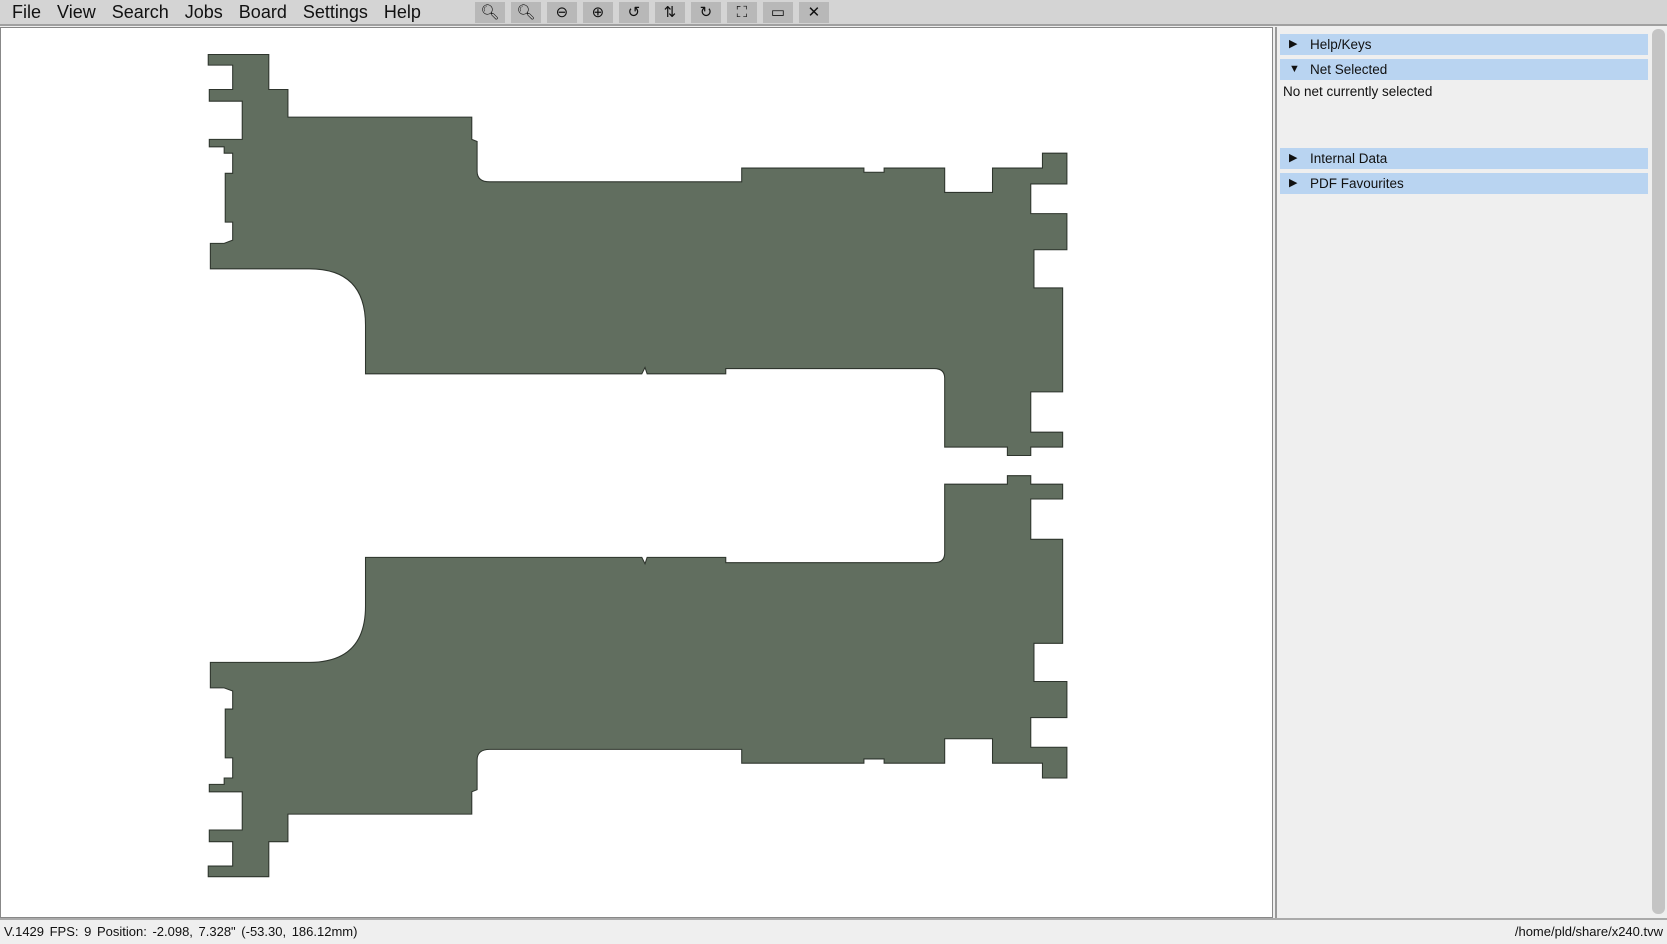 The width and height of the screenshot is (1667, 944). Describe the element at coordinates (204, 12) in the screenshot. I see `menu-jobs: Jobs` at that location.